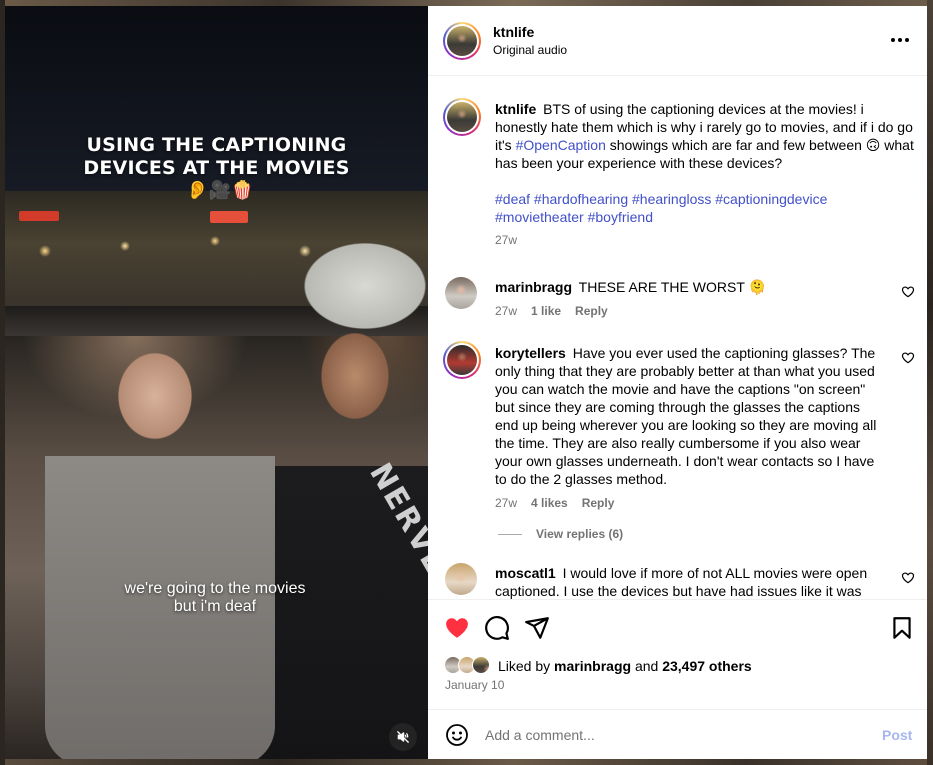  What do you see at coordinates (530, 353) in the screenshot?
I see `comment-username: korytellers` at bounding box center [530, 353].